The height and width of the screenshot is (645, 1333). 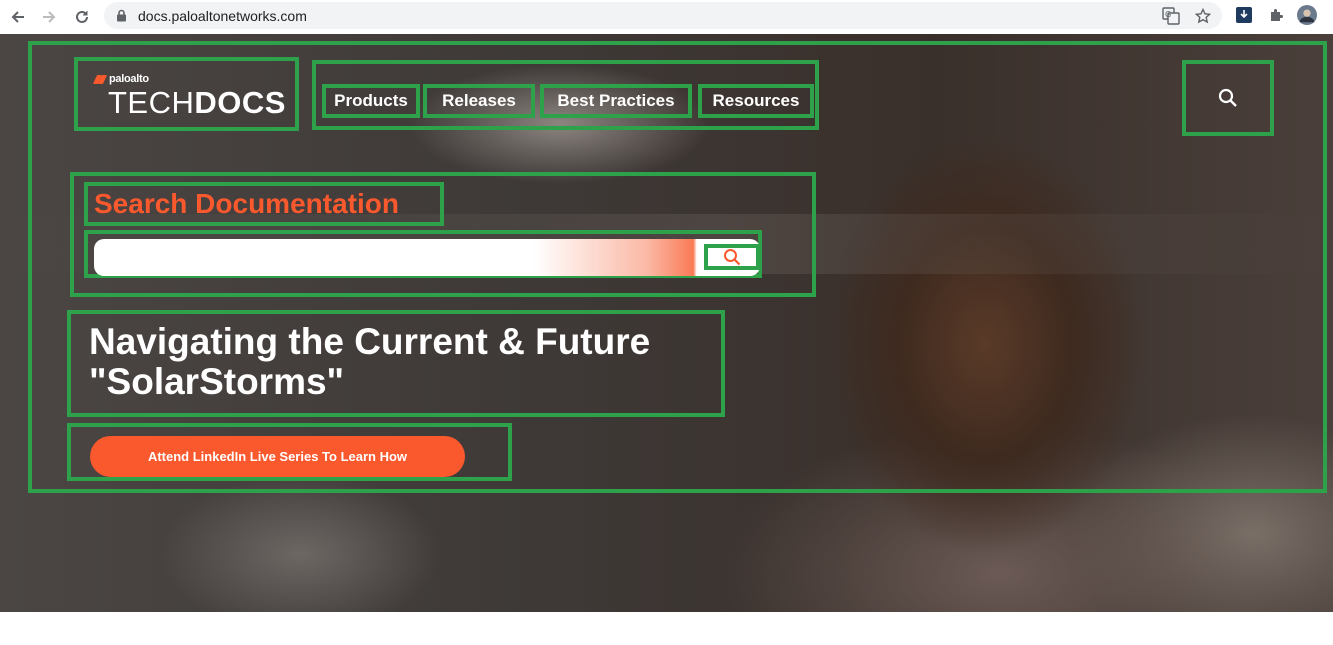 I want to click on search-submit-button, so click(x=732, y=257).